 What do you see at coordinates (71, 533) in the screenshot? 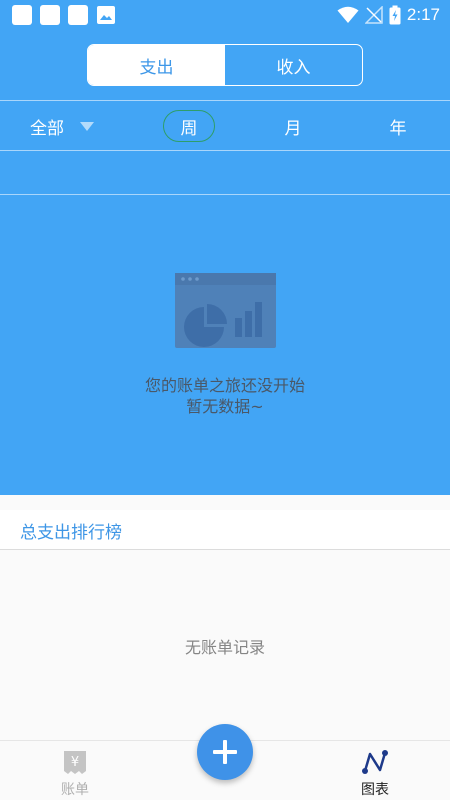
I see `ranking-title: 总支出排行榜` at bounding box center [71, 533].